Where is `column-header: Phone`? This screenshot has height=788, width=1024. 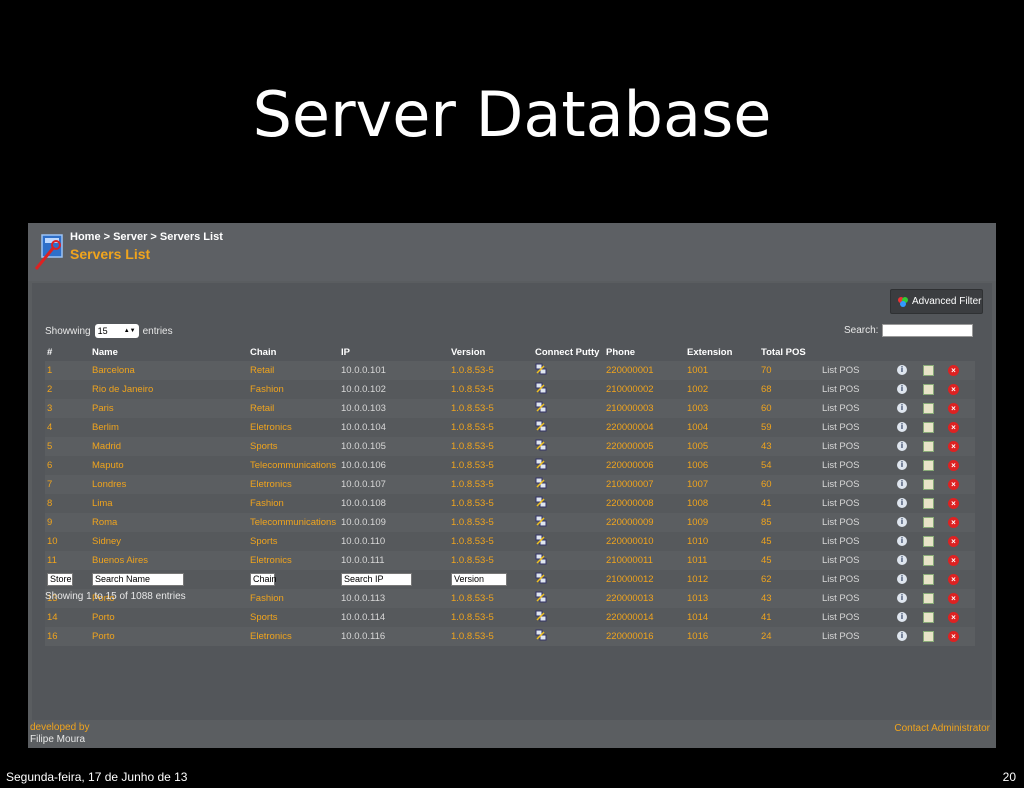
column-header: Phone is located at coordinates (644, 352).